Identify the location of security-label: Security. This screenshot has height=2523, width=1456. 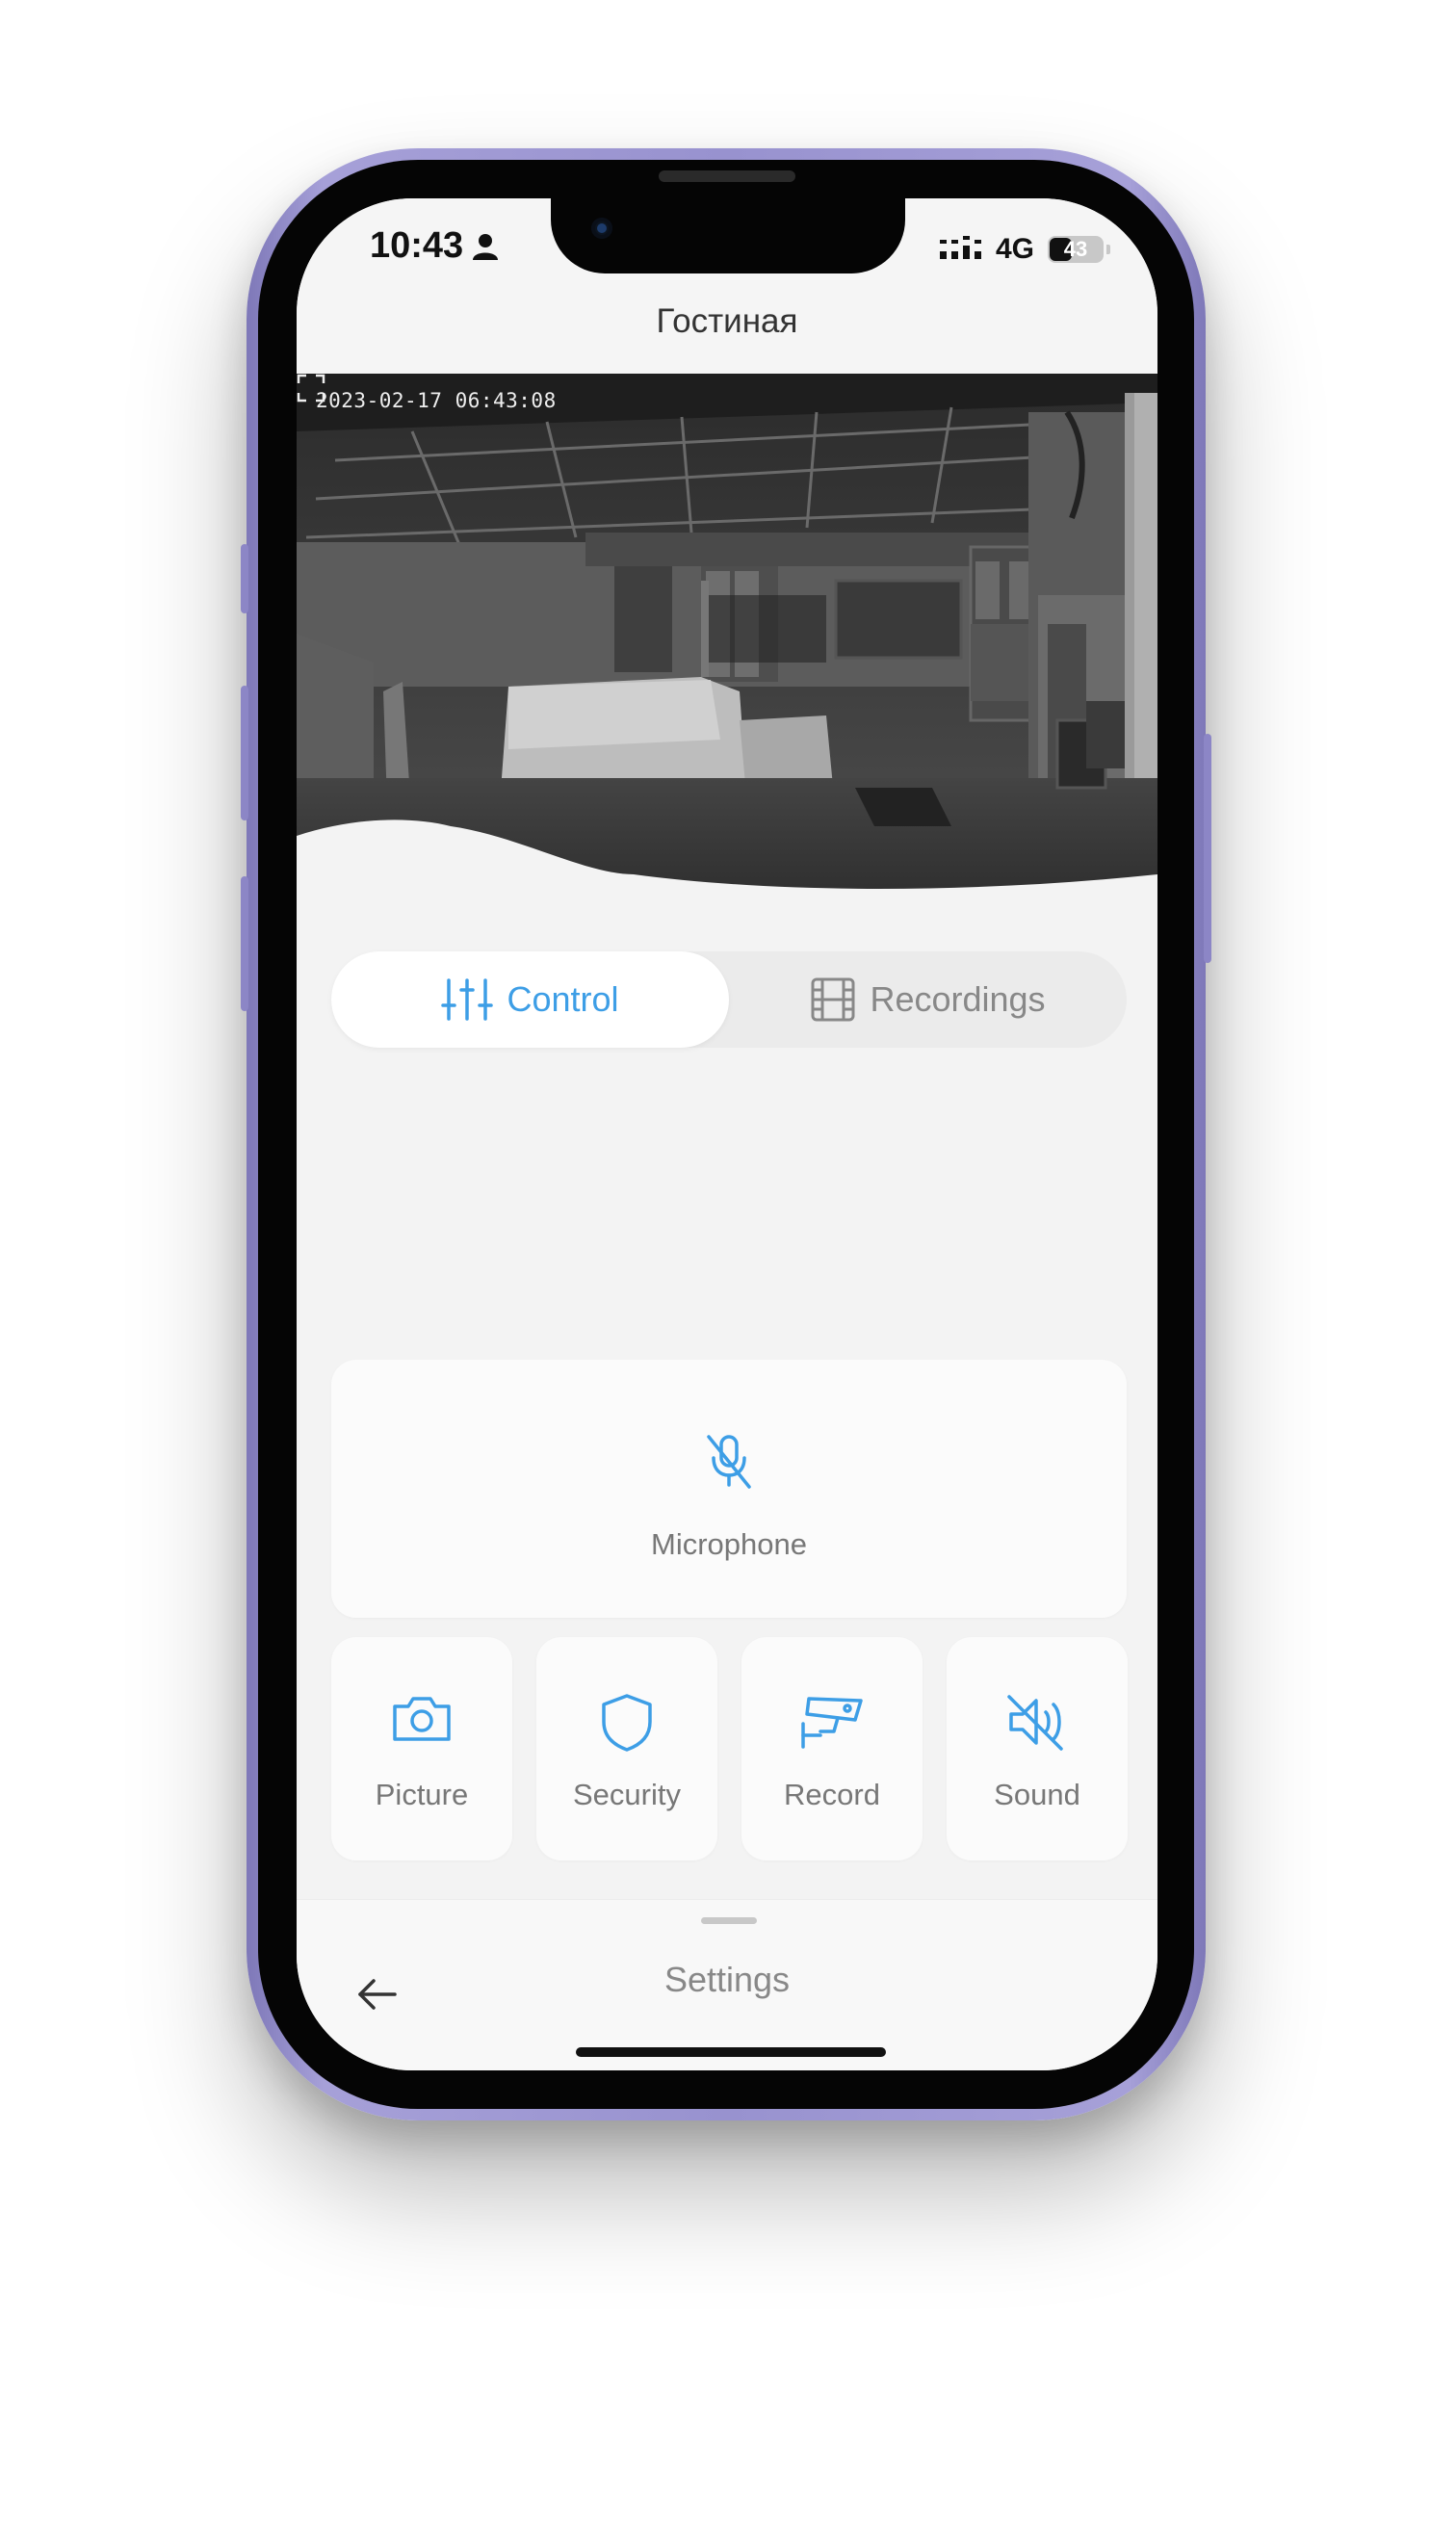
(627, 1794).